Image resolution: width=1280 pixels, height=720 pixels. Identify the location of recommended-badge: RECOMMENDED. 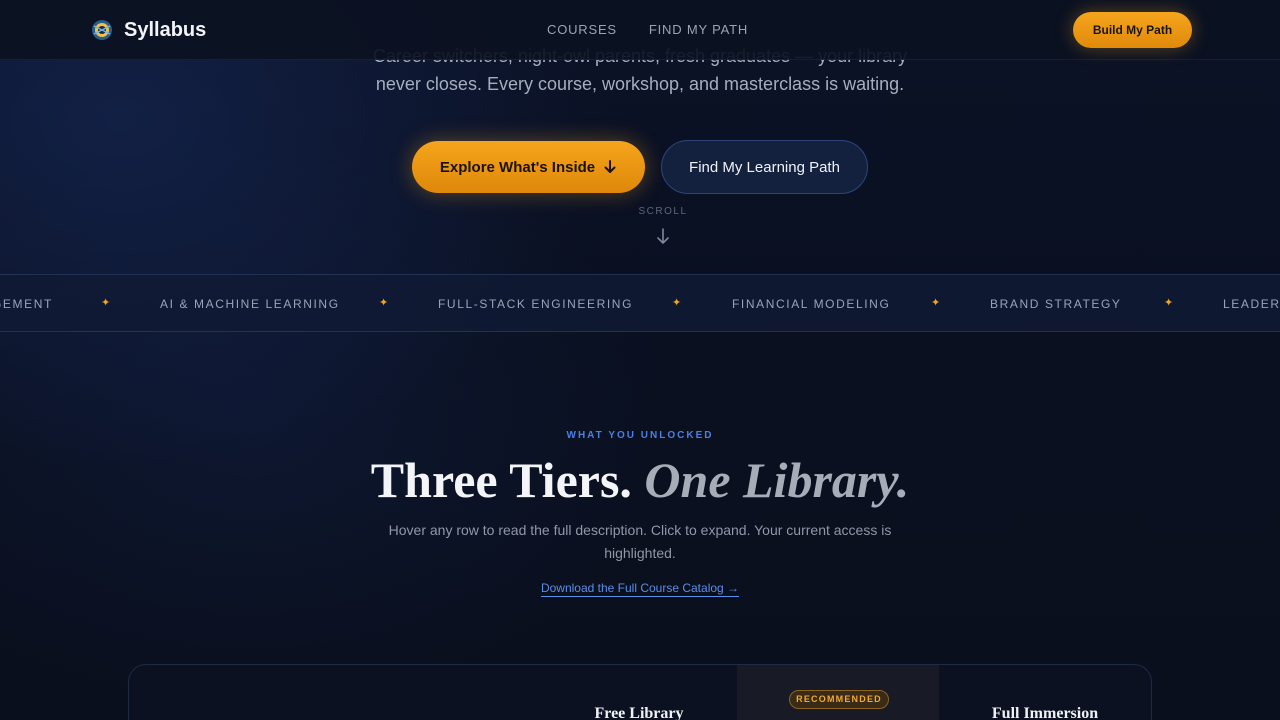
(839, 699).